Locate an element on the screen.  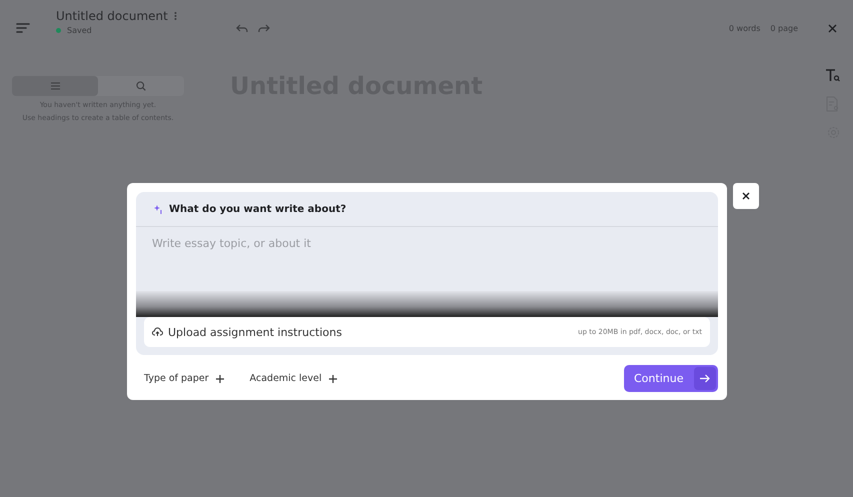
list-icon is located at coordinates (55, 86).